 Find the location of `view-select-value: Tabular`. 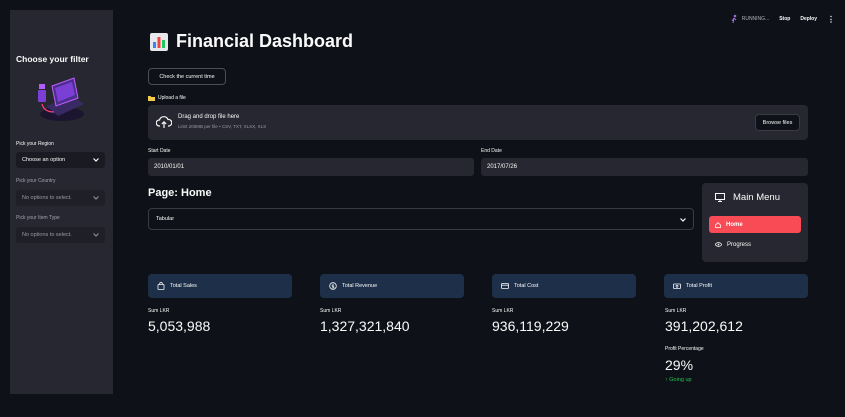

view-select-value: Tabular is located at coordinates (165, 219).